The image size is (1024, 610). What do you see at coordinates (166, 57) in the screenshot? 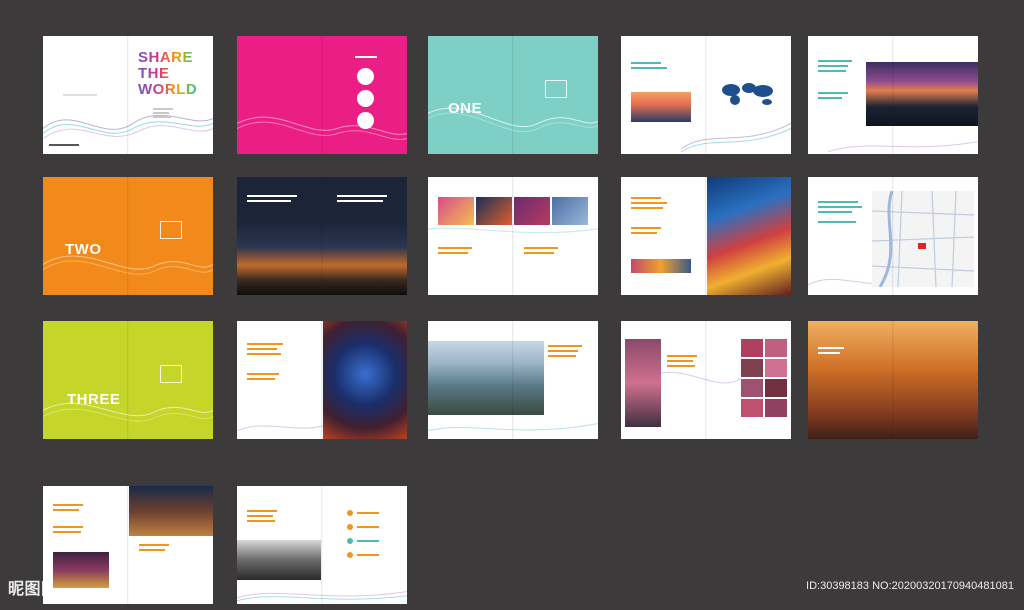
I see `title-line-share: SHARE` at bounding box center [166, 57].